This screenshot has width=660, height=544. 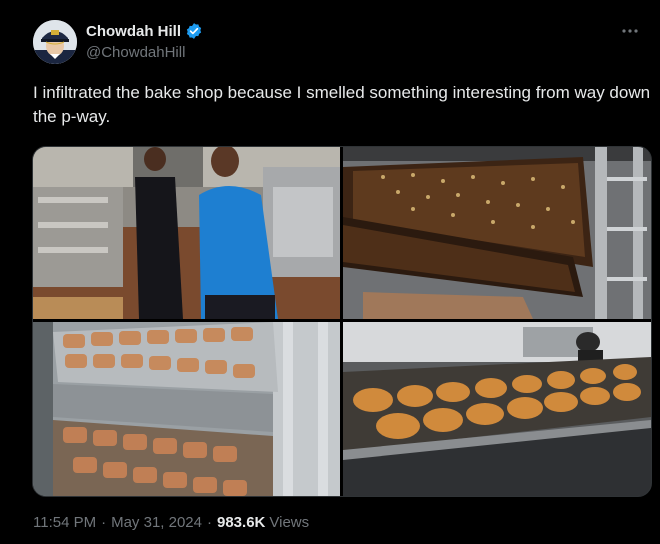 I want to click on name-row: Chowdah Hill, so click(x=144, y=31).